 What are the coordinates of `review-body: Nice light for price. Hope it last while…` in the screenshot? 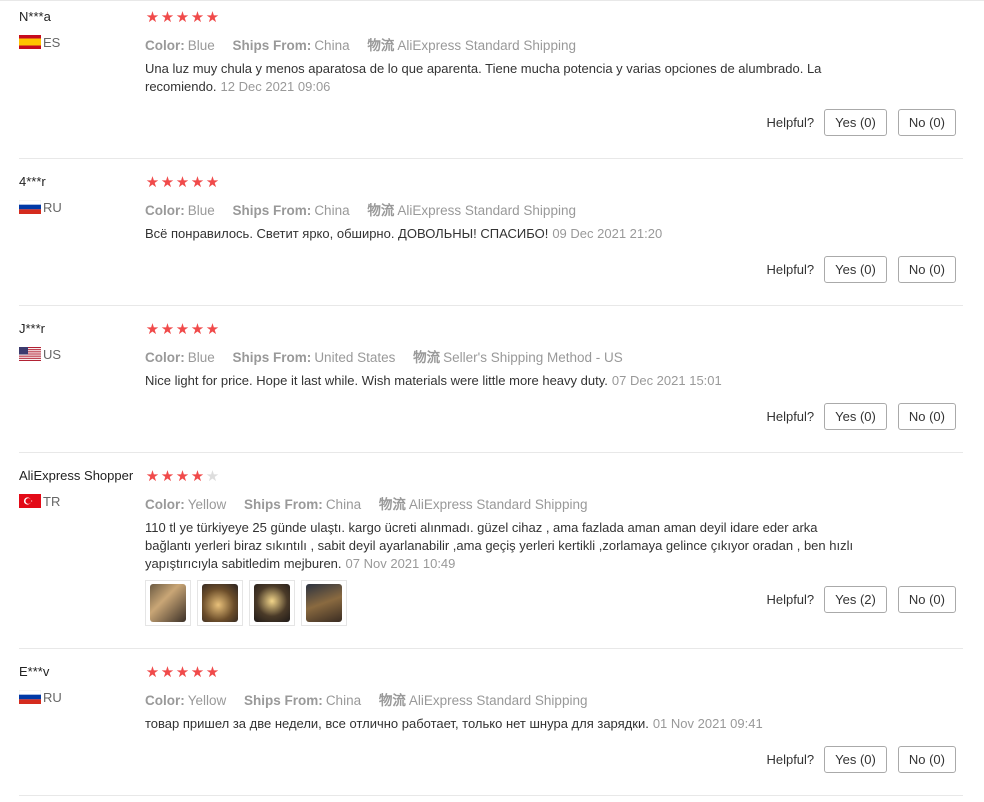 It's located at (376, 380).